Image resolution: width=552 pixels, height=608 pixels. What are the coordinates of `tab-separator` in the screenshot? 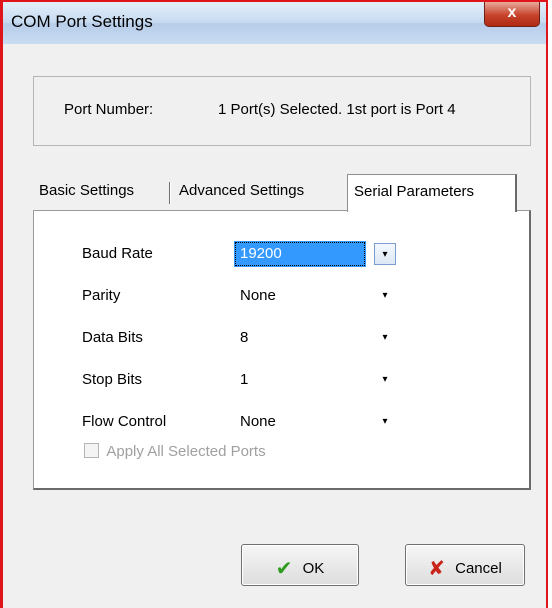 It's located at (170, 193).